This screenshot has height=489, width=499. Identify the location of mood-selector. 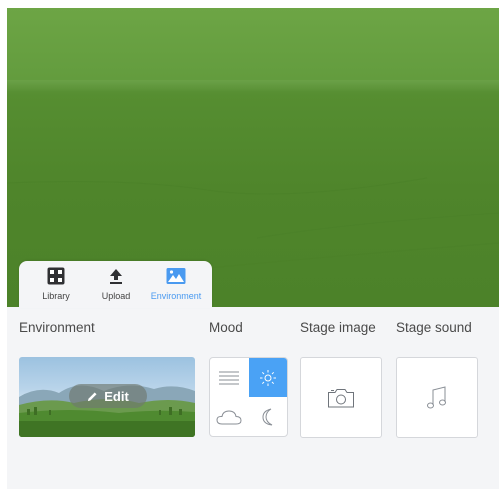
(248, 397).